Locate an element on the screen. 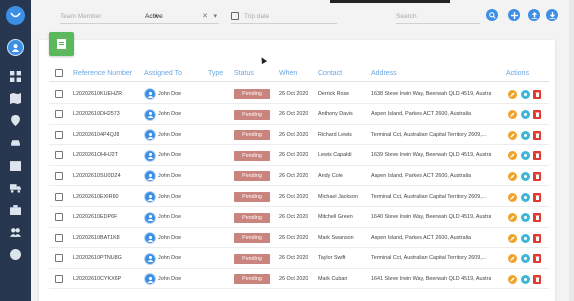 The height and width of the screenshot is (301, 574). plus-icon is located at coordinates (514, 15).